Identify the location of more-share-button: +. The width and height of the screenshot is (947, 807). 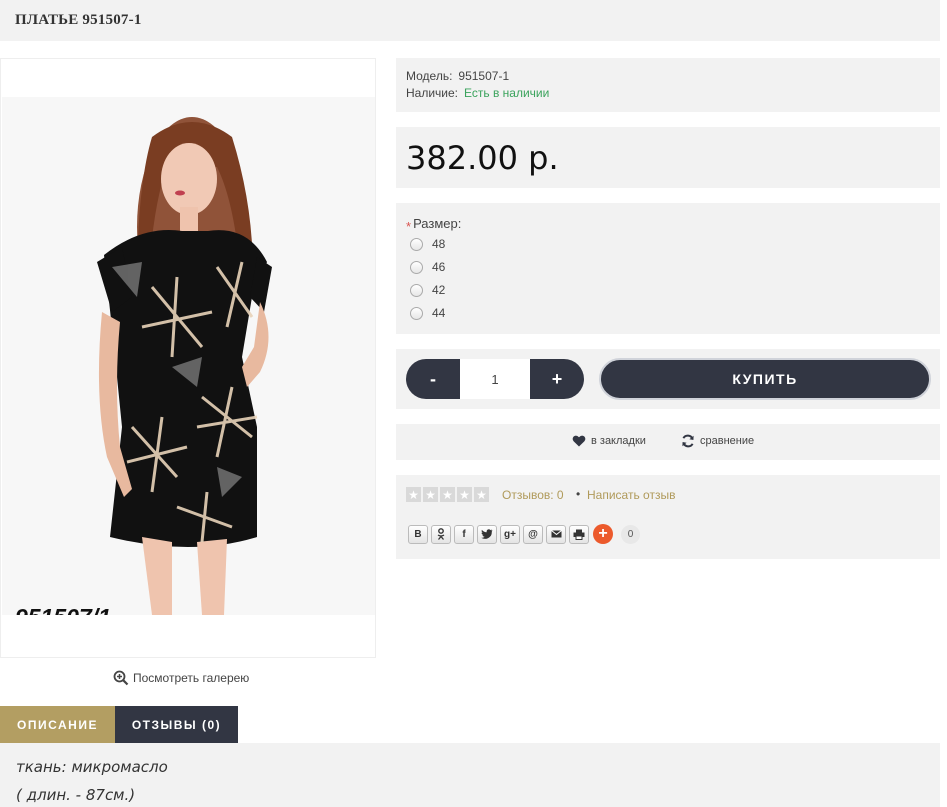
(603, 534).